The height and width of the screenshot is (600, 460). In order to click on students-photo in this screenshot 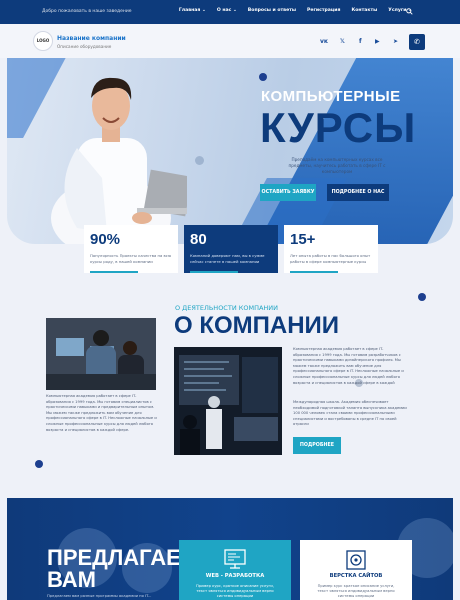, I will do `click(101, 354)`.